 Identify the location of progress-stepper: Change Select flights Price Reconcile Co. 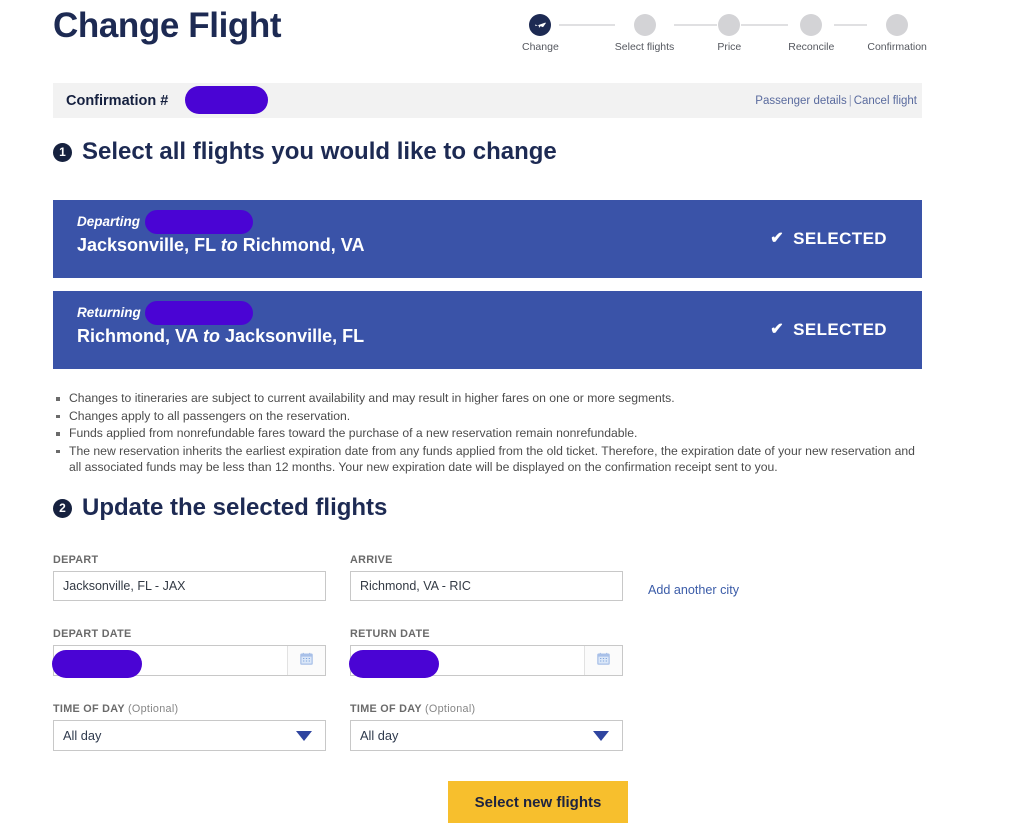
(724, 33).